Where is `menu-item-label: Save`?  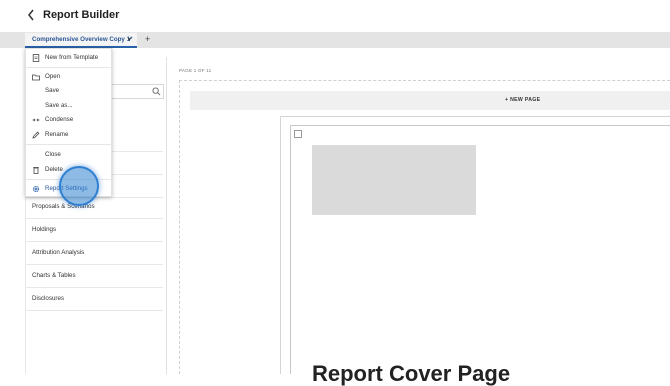 menu-item-label: Save is located at coordinates (52, 90).